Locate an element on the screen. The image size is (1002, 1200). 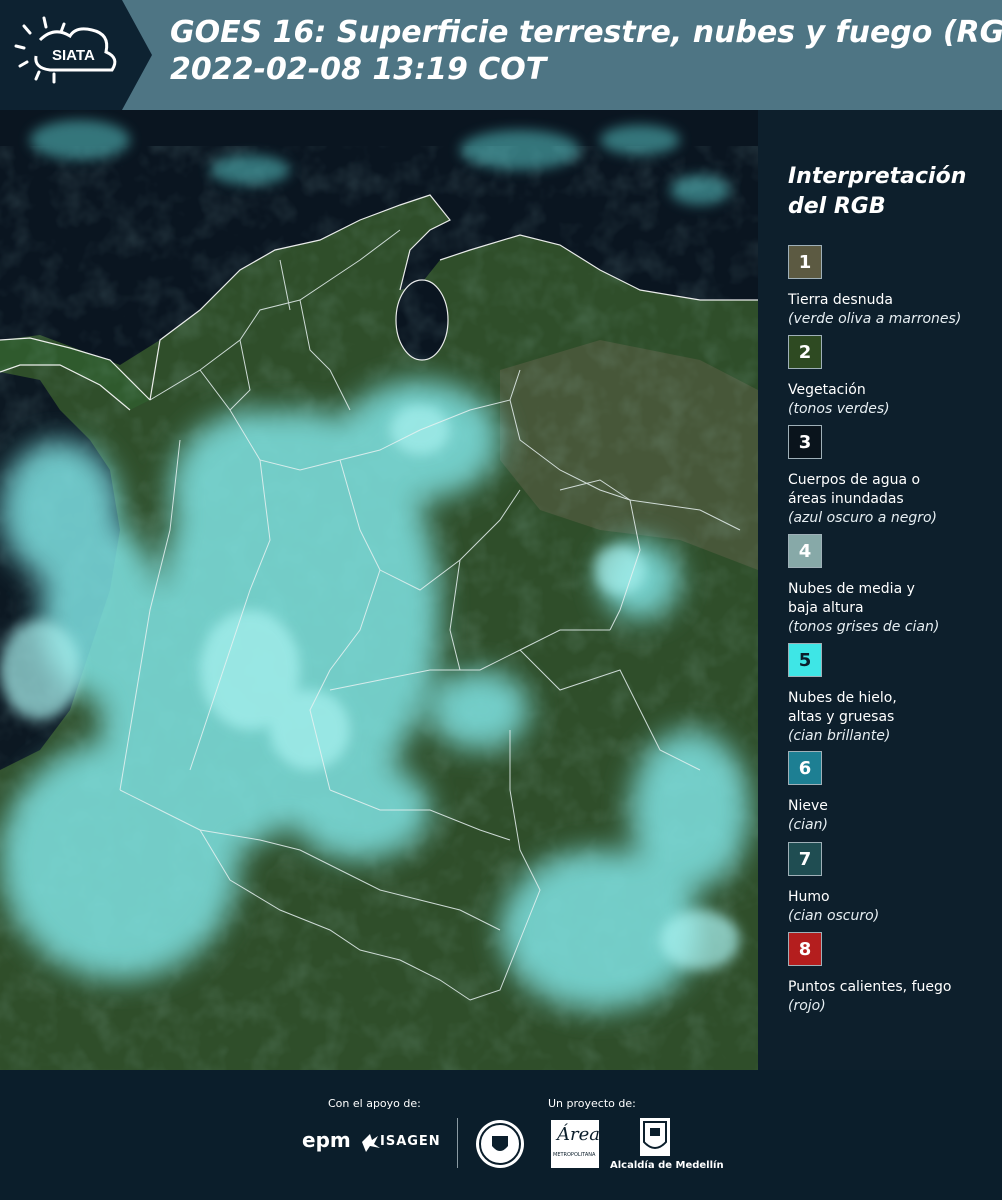
legend-desc: (cian oscuro) is located at coordinates (834, 916).